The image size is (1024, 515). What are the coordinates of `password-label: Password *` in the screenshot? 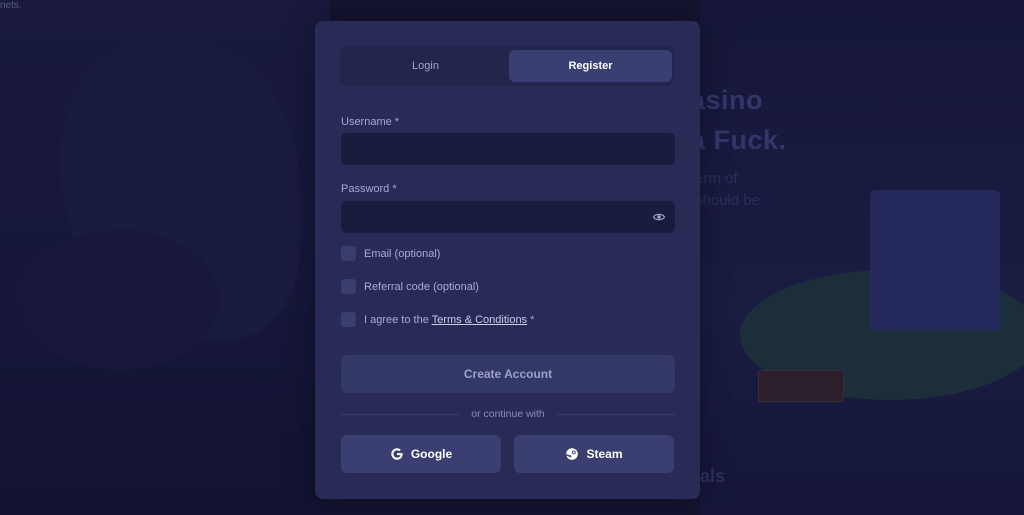 It's located at (369, 189).